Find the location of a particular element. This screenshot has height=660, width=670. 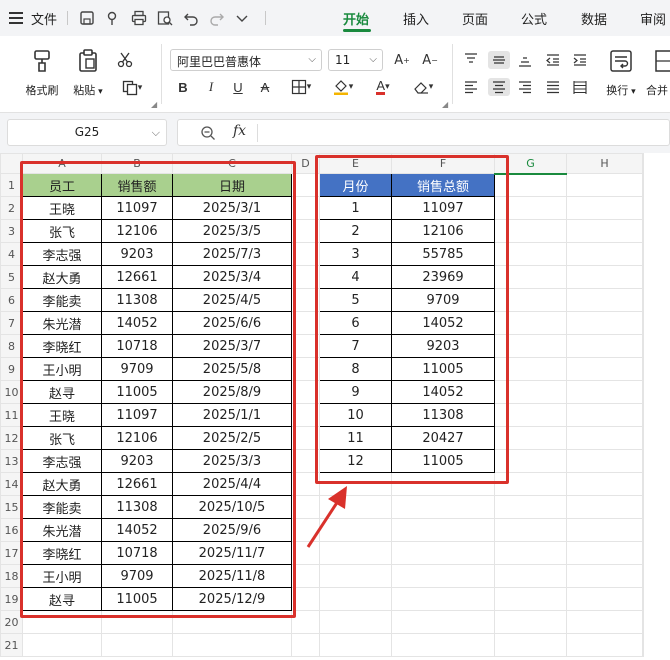

row-header: 9 is located at coordinates (11, 369).